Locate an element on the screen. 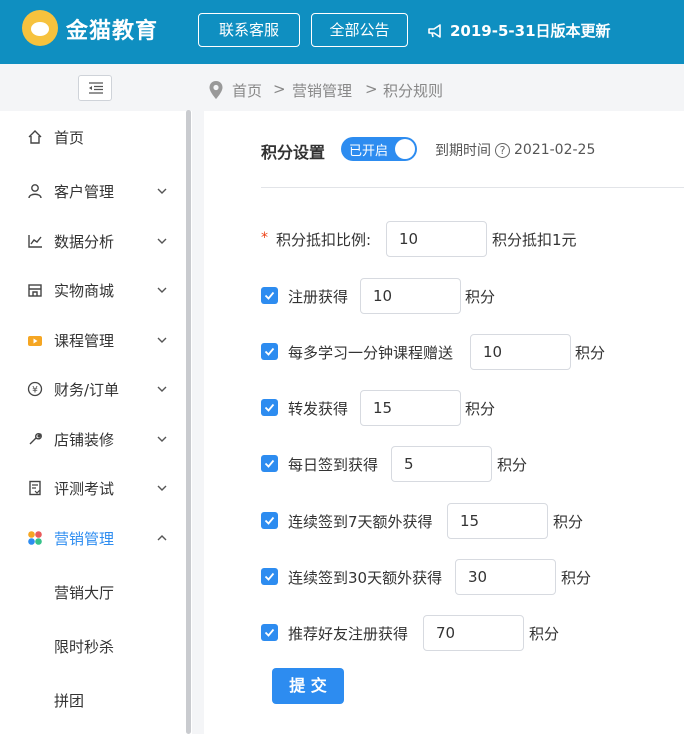 Image resolution: width=684 pixels, height=734 pixels. rule-row-7day-streak: 连续签到7天额外获得 15 积分 is located at coordinates (444, 521).